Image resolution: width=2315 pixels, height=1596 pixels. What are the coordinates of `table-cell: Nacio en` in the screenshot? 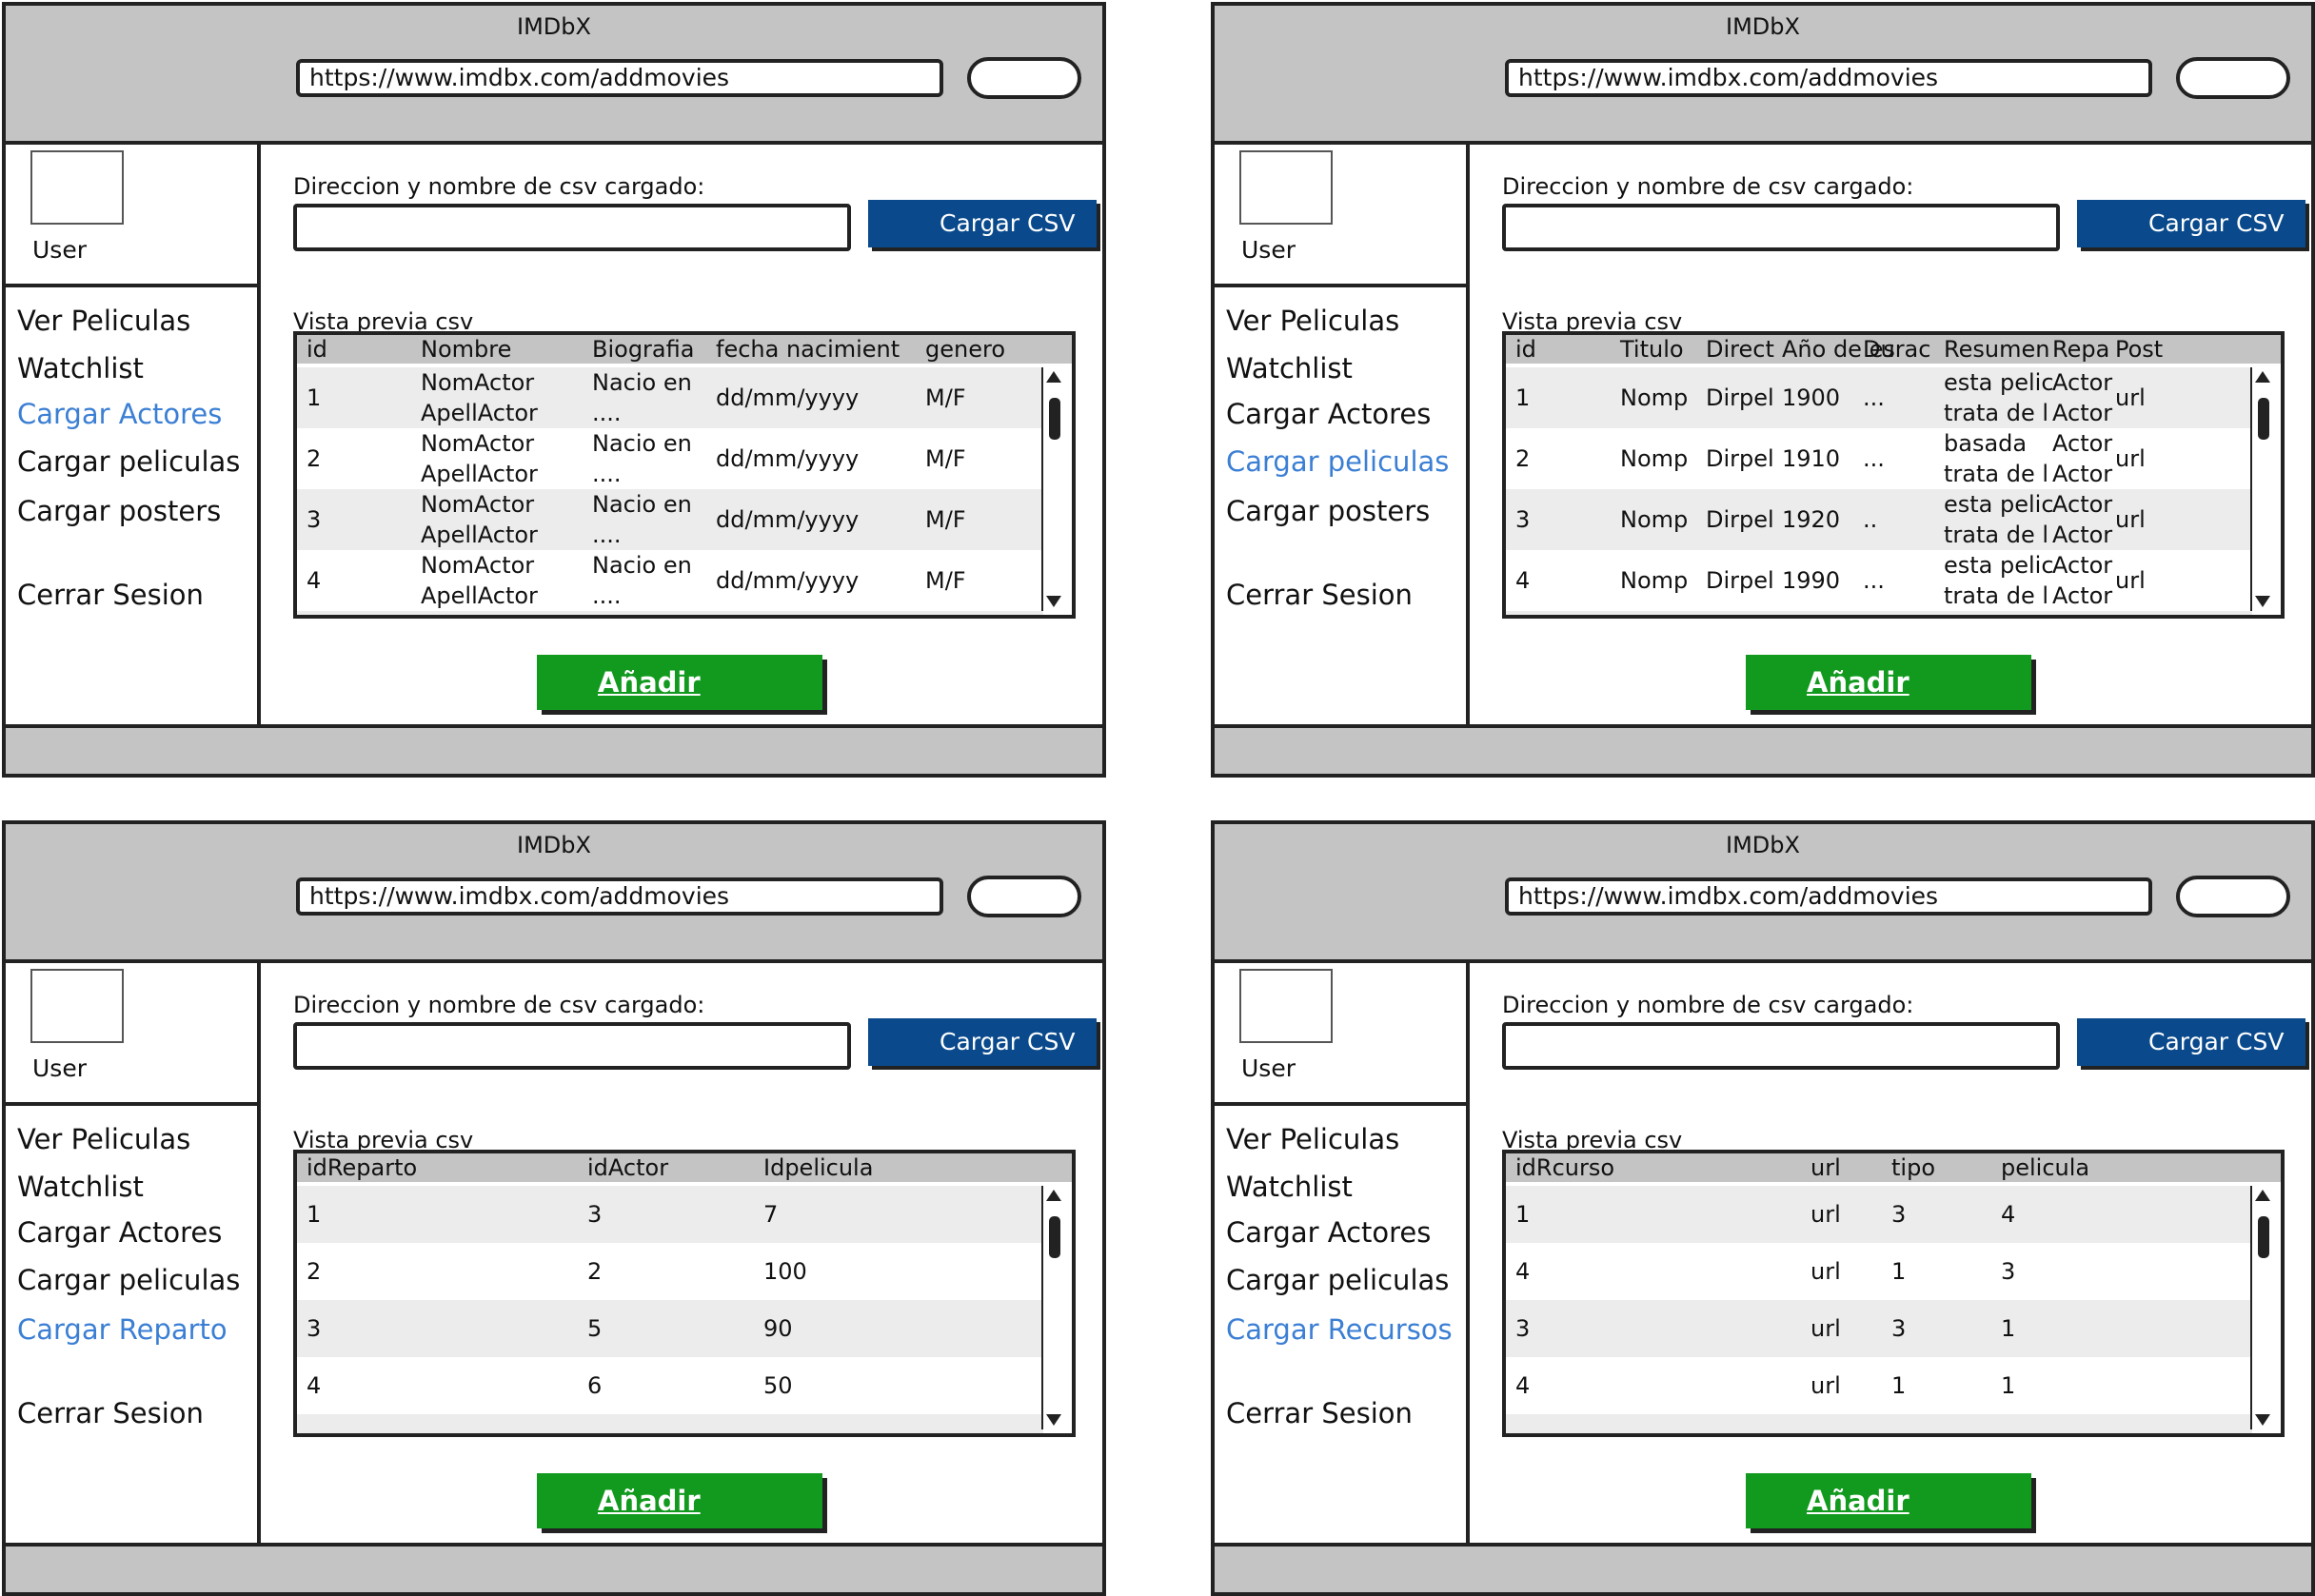 It's located at (642, 382).